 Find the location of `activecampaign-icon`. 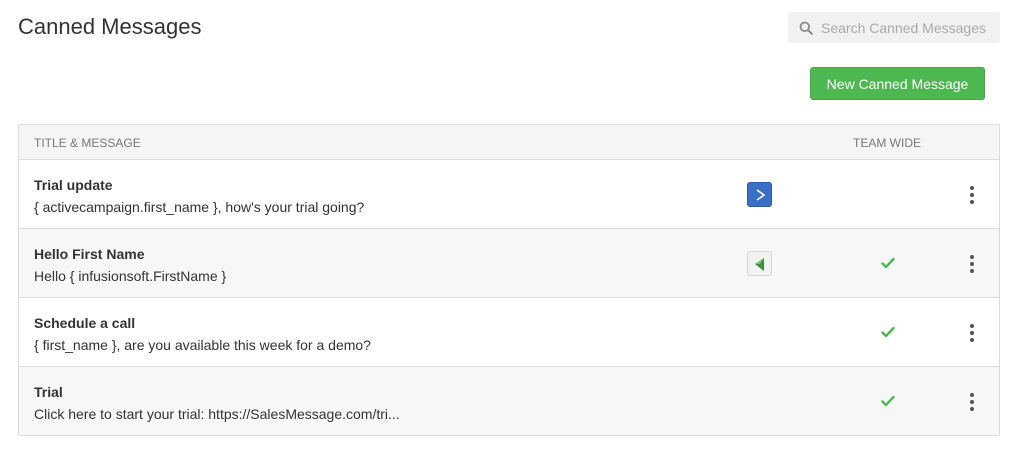

activecampaign-icon is located at coordinates (759, 194).